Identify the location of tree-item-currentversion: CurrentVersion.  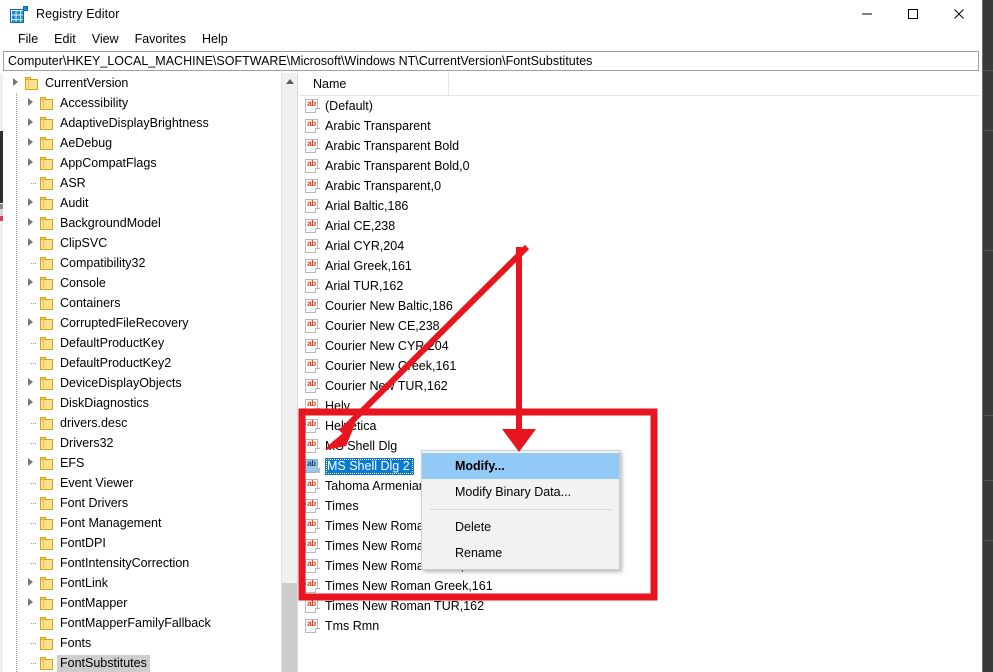
(142, 83).